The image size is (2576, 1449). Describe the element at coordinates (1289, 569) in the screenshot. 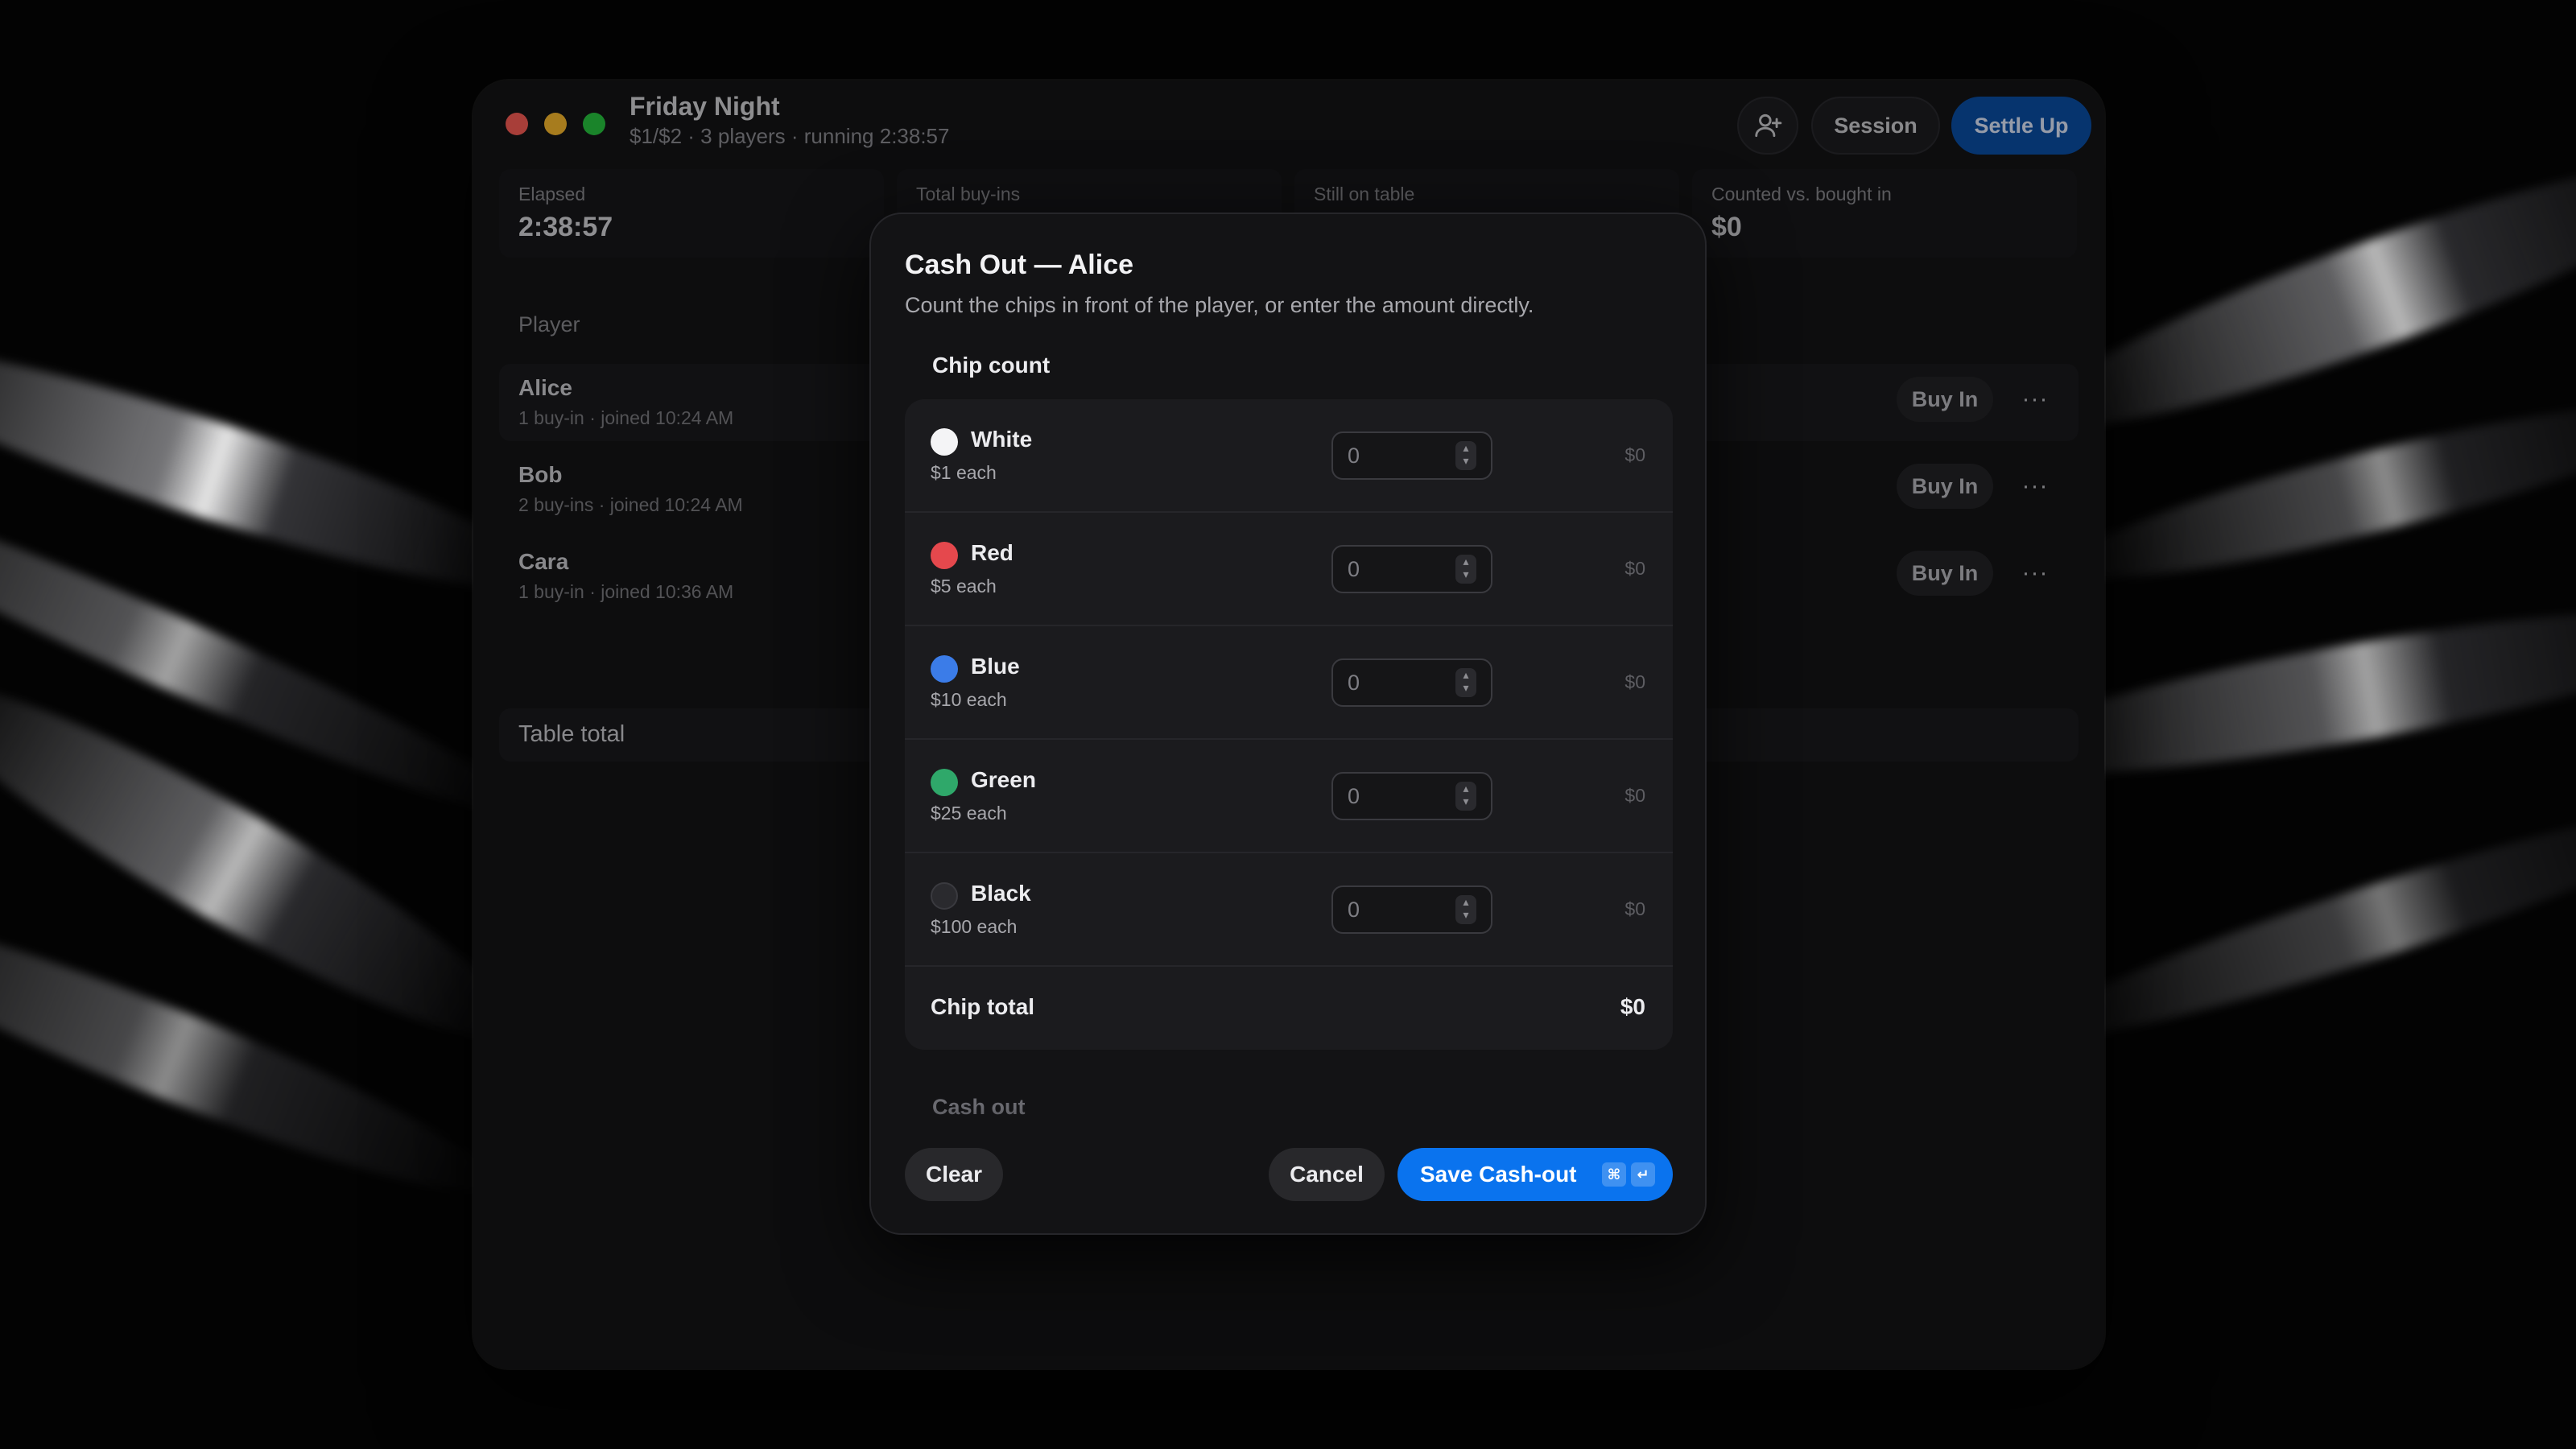

I see `chip-row-red: Red $5 each ▴▾ $0` at that location.